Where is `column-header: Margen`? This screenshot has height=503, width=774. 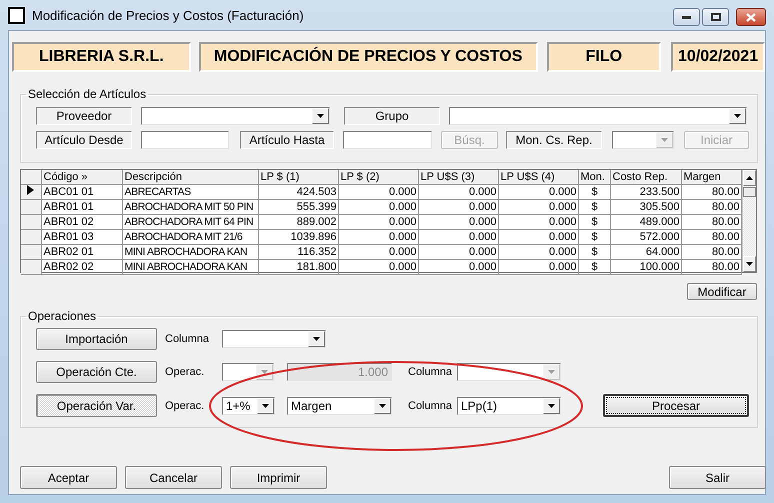
column-header: Margen is located at coordinates (711, 177).